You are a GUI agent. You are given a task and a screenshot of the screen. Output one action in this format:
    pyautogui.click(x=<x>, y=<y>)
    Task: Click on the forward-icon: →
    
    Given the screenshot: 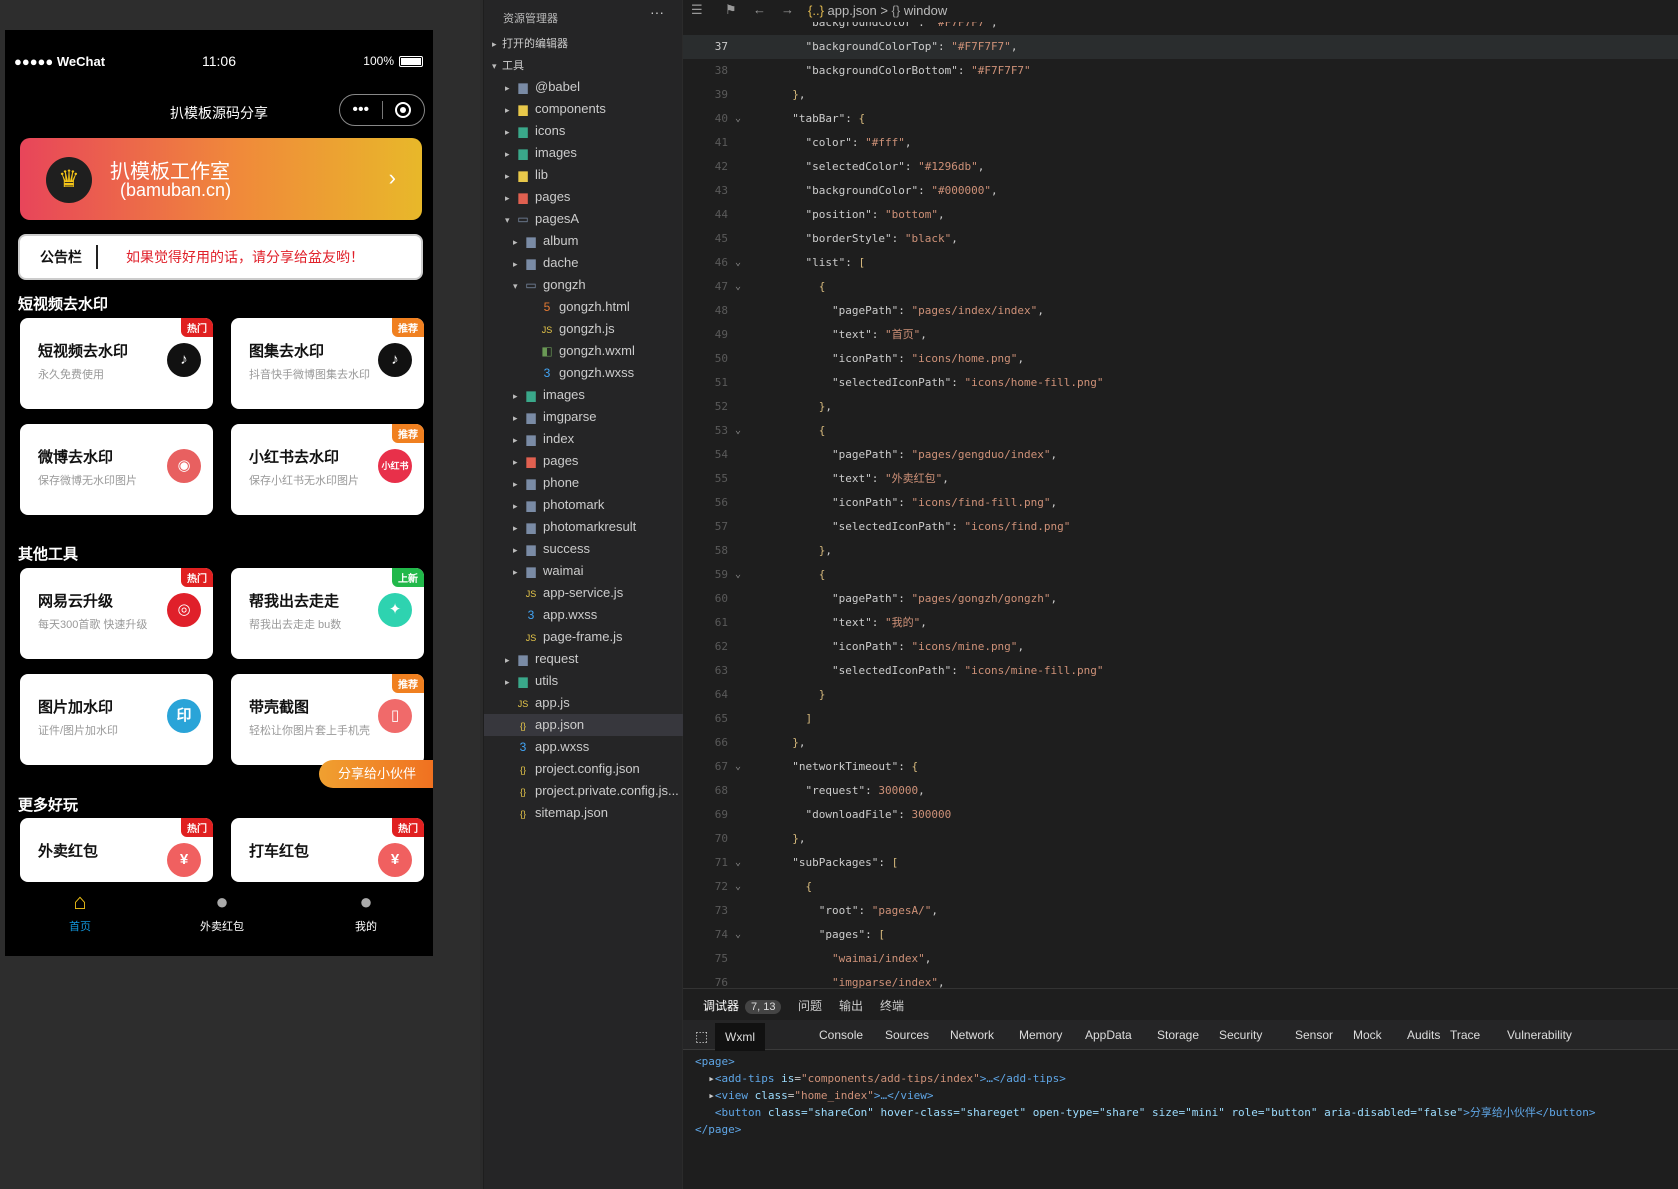 What is the action you would take?
    pyautogui.click(x=787, y=9)
    